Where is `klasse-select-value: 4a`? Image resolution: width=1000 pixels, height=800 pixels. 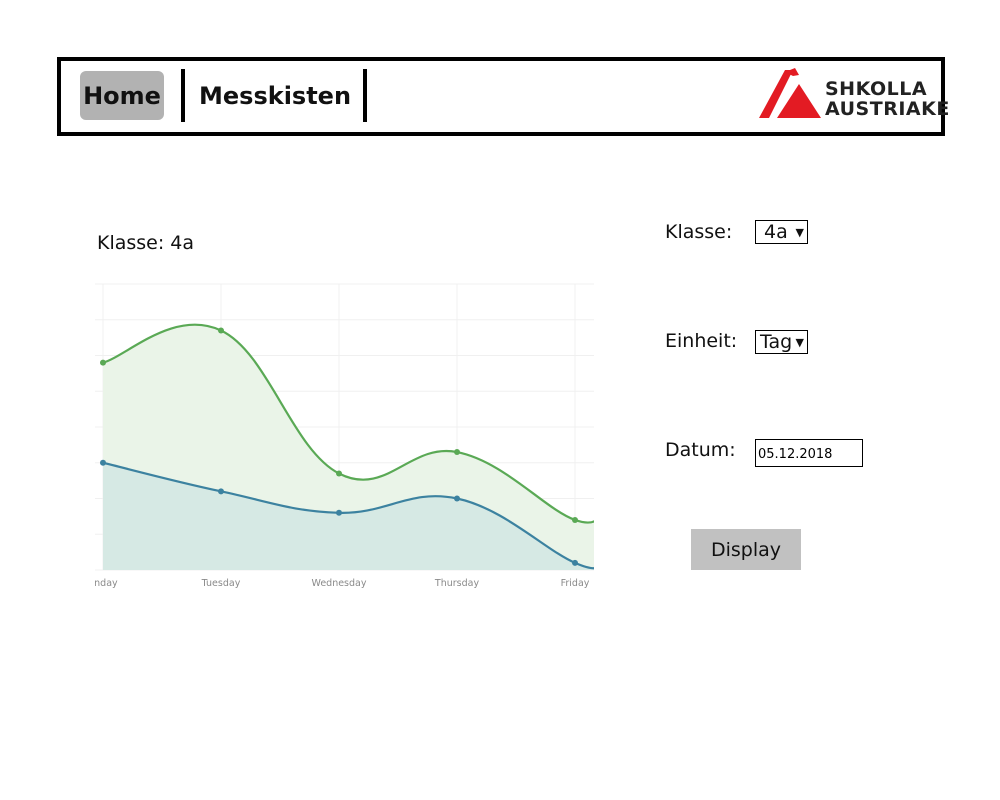
klasse-select-value: 4a is located at coordinates (776, 232).